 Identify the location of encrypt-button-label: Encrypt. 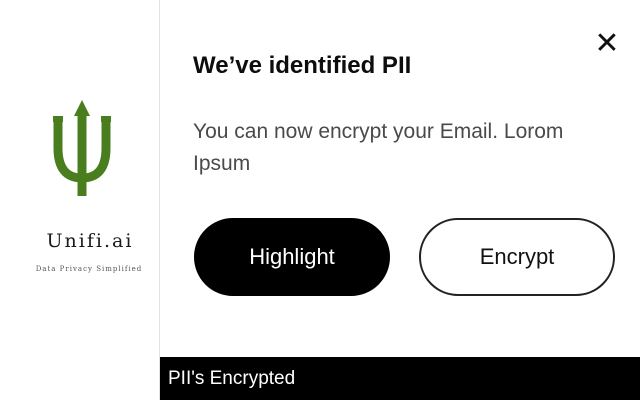
(517, 256).